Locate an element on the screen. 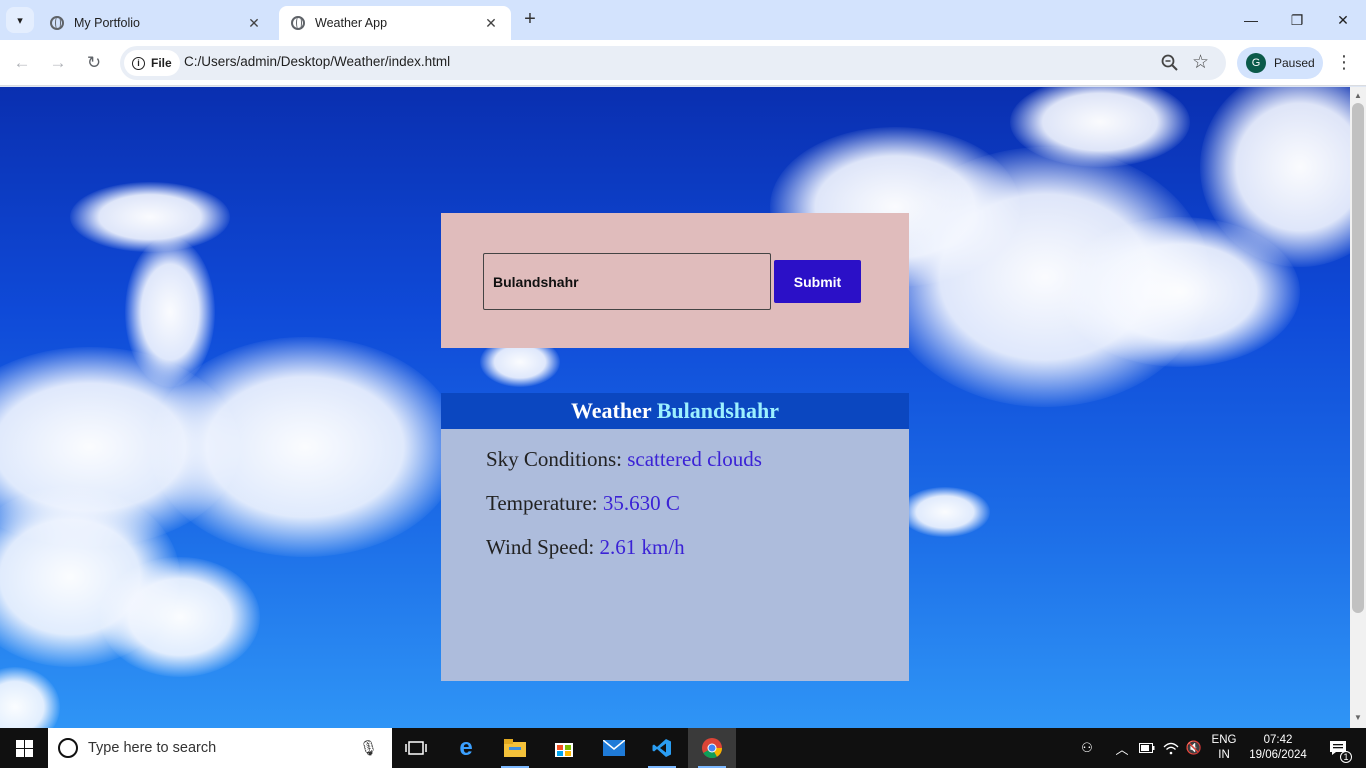 The width and height of the screenshot is (1366, 768). chip-label: File is located at coordinates (161, 63).